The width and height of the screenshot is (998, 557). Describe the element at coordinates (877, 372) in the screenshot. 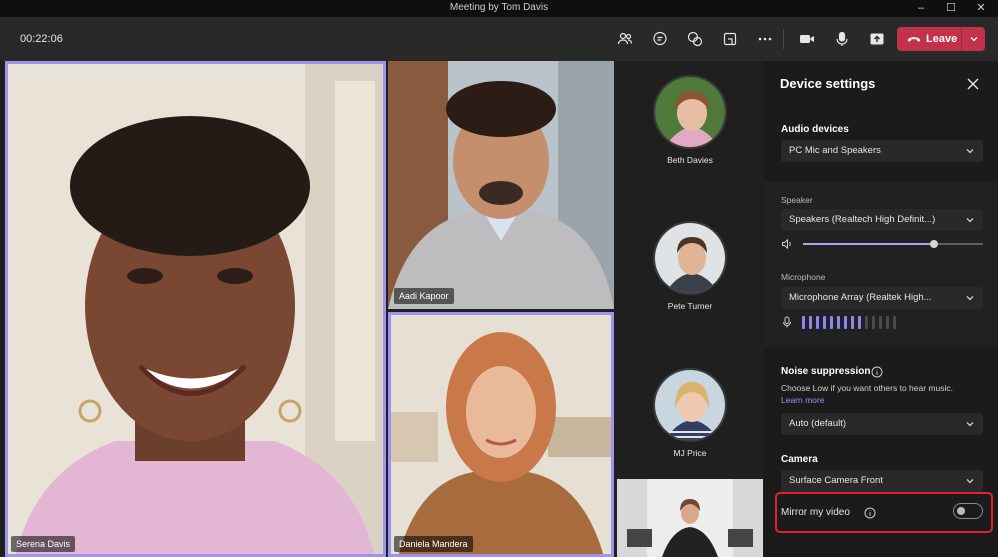

I see `info-icon` at that location.